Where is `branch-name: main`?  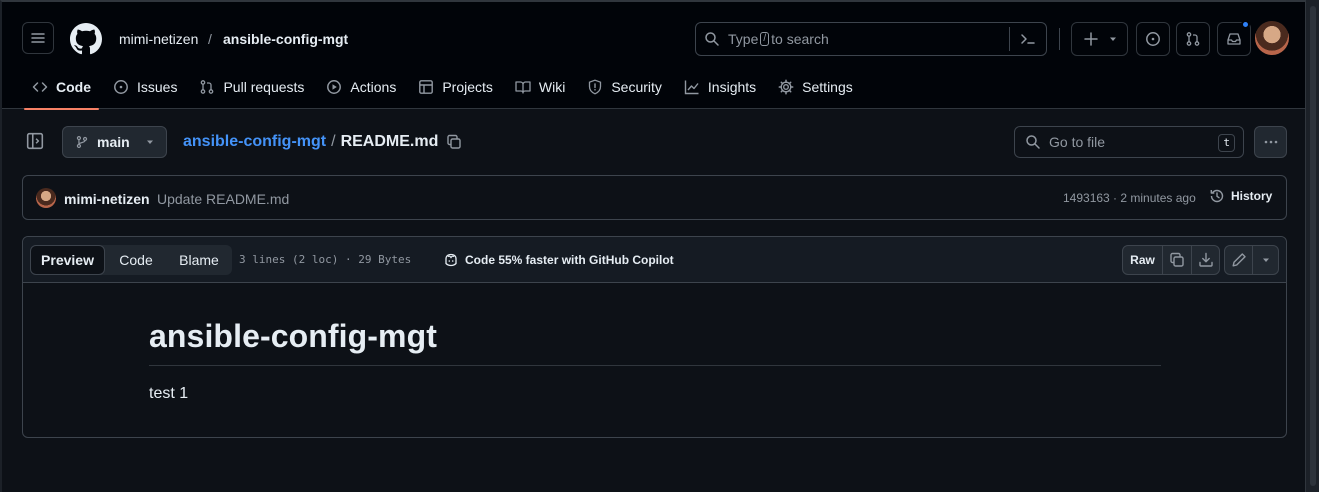 branch-name: main is located at coordinates (113, 142).